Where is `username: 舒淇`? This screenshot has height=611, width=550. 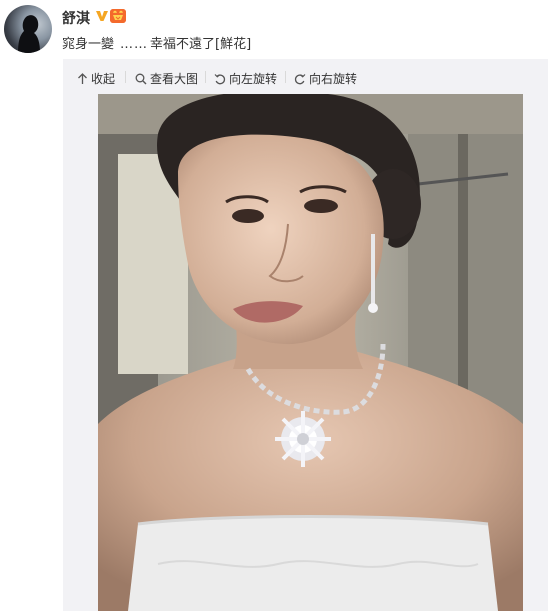 username: 舒淇 is located at coordinates (76, 18).